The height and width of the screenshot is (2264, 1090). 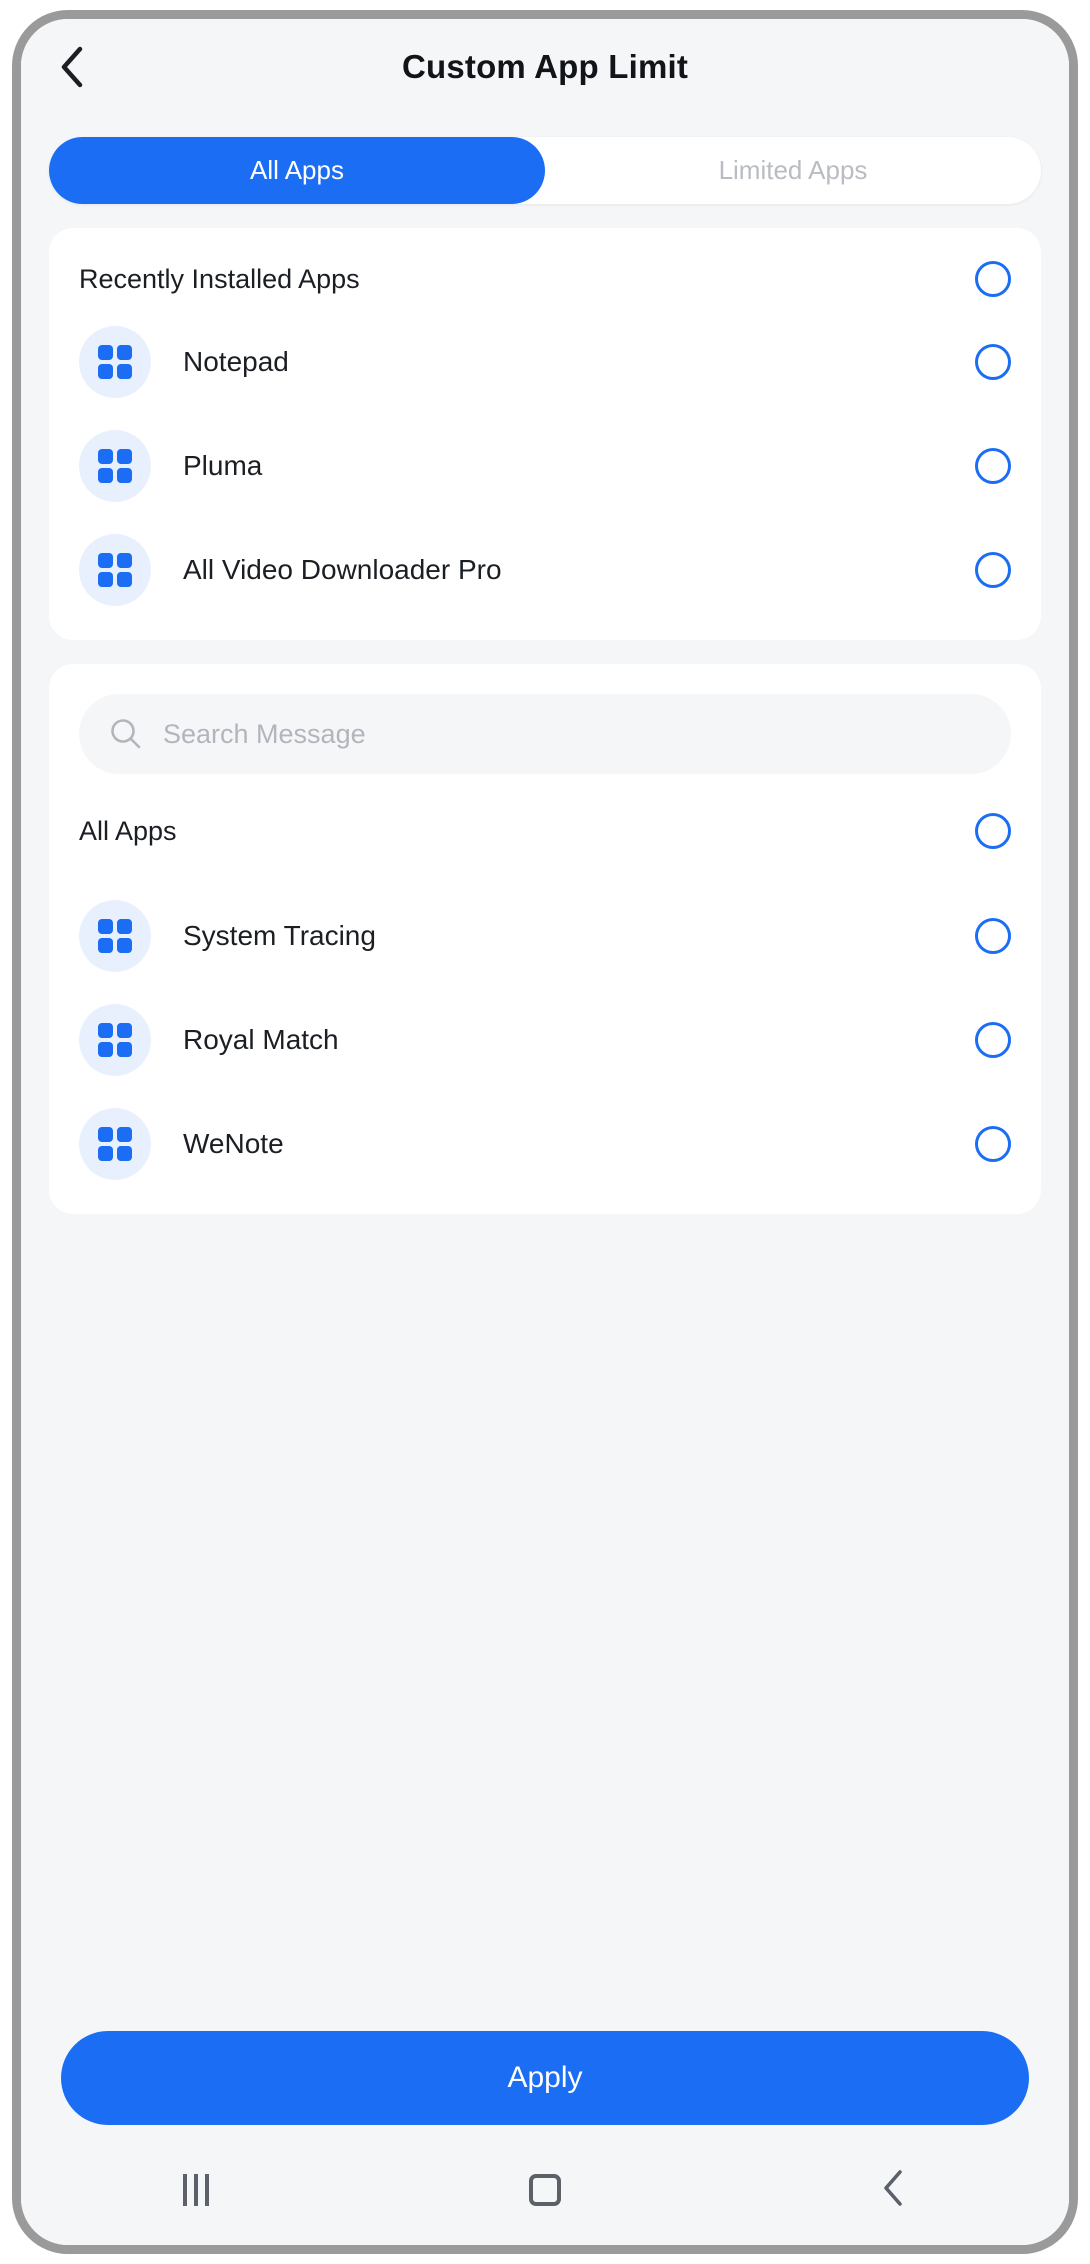 What do you see at coordinates (128, 830) in the screenshot?
I see `all-apps-title: All Apps` at bounding box center [128, 830].